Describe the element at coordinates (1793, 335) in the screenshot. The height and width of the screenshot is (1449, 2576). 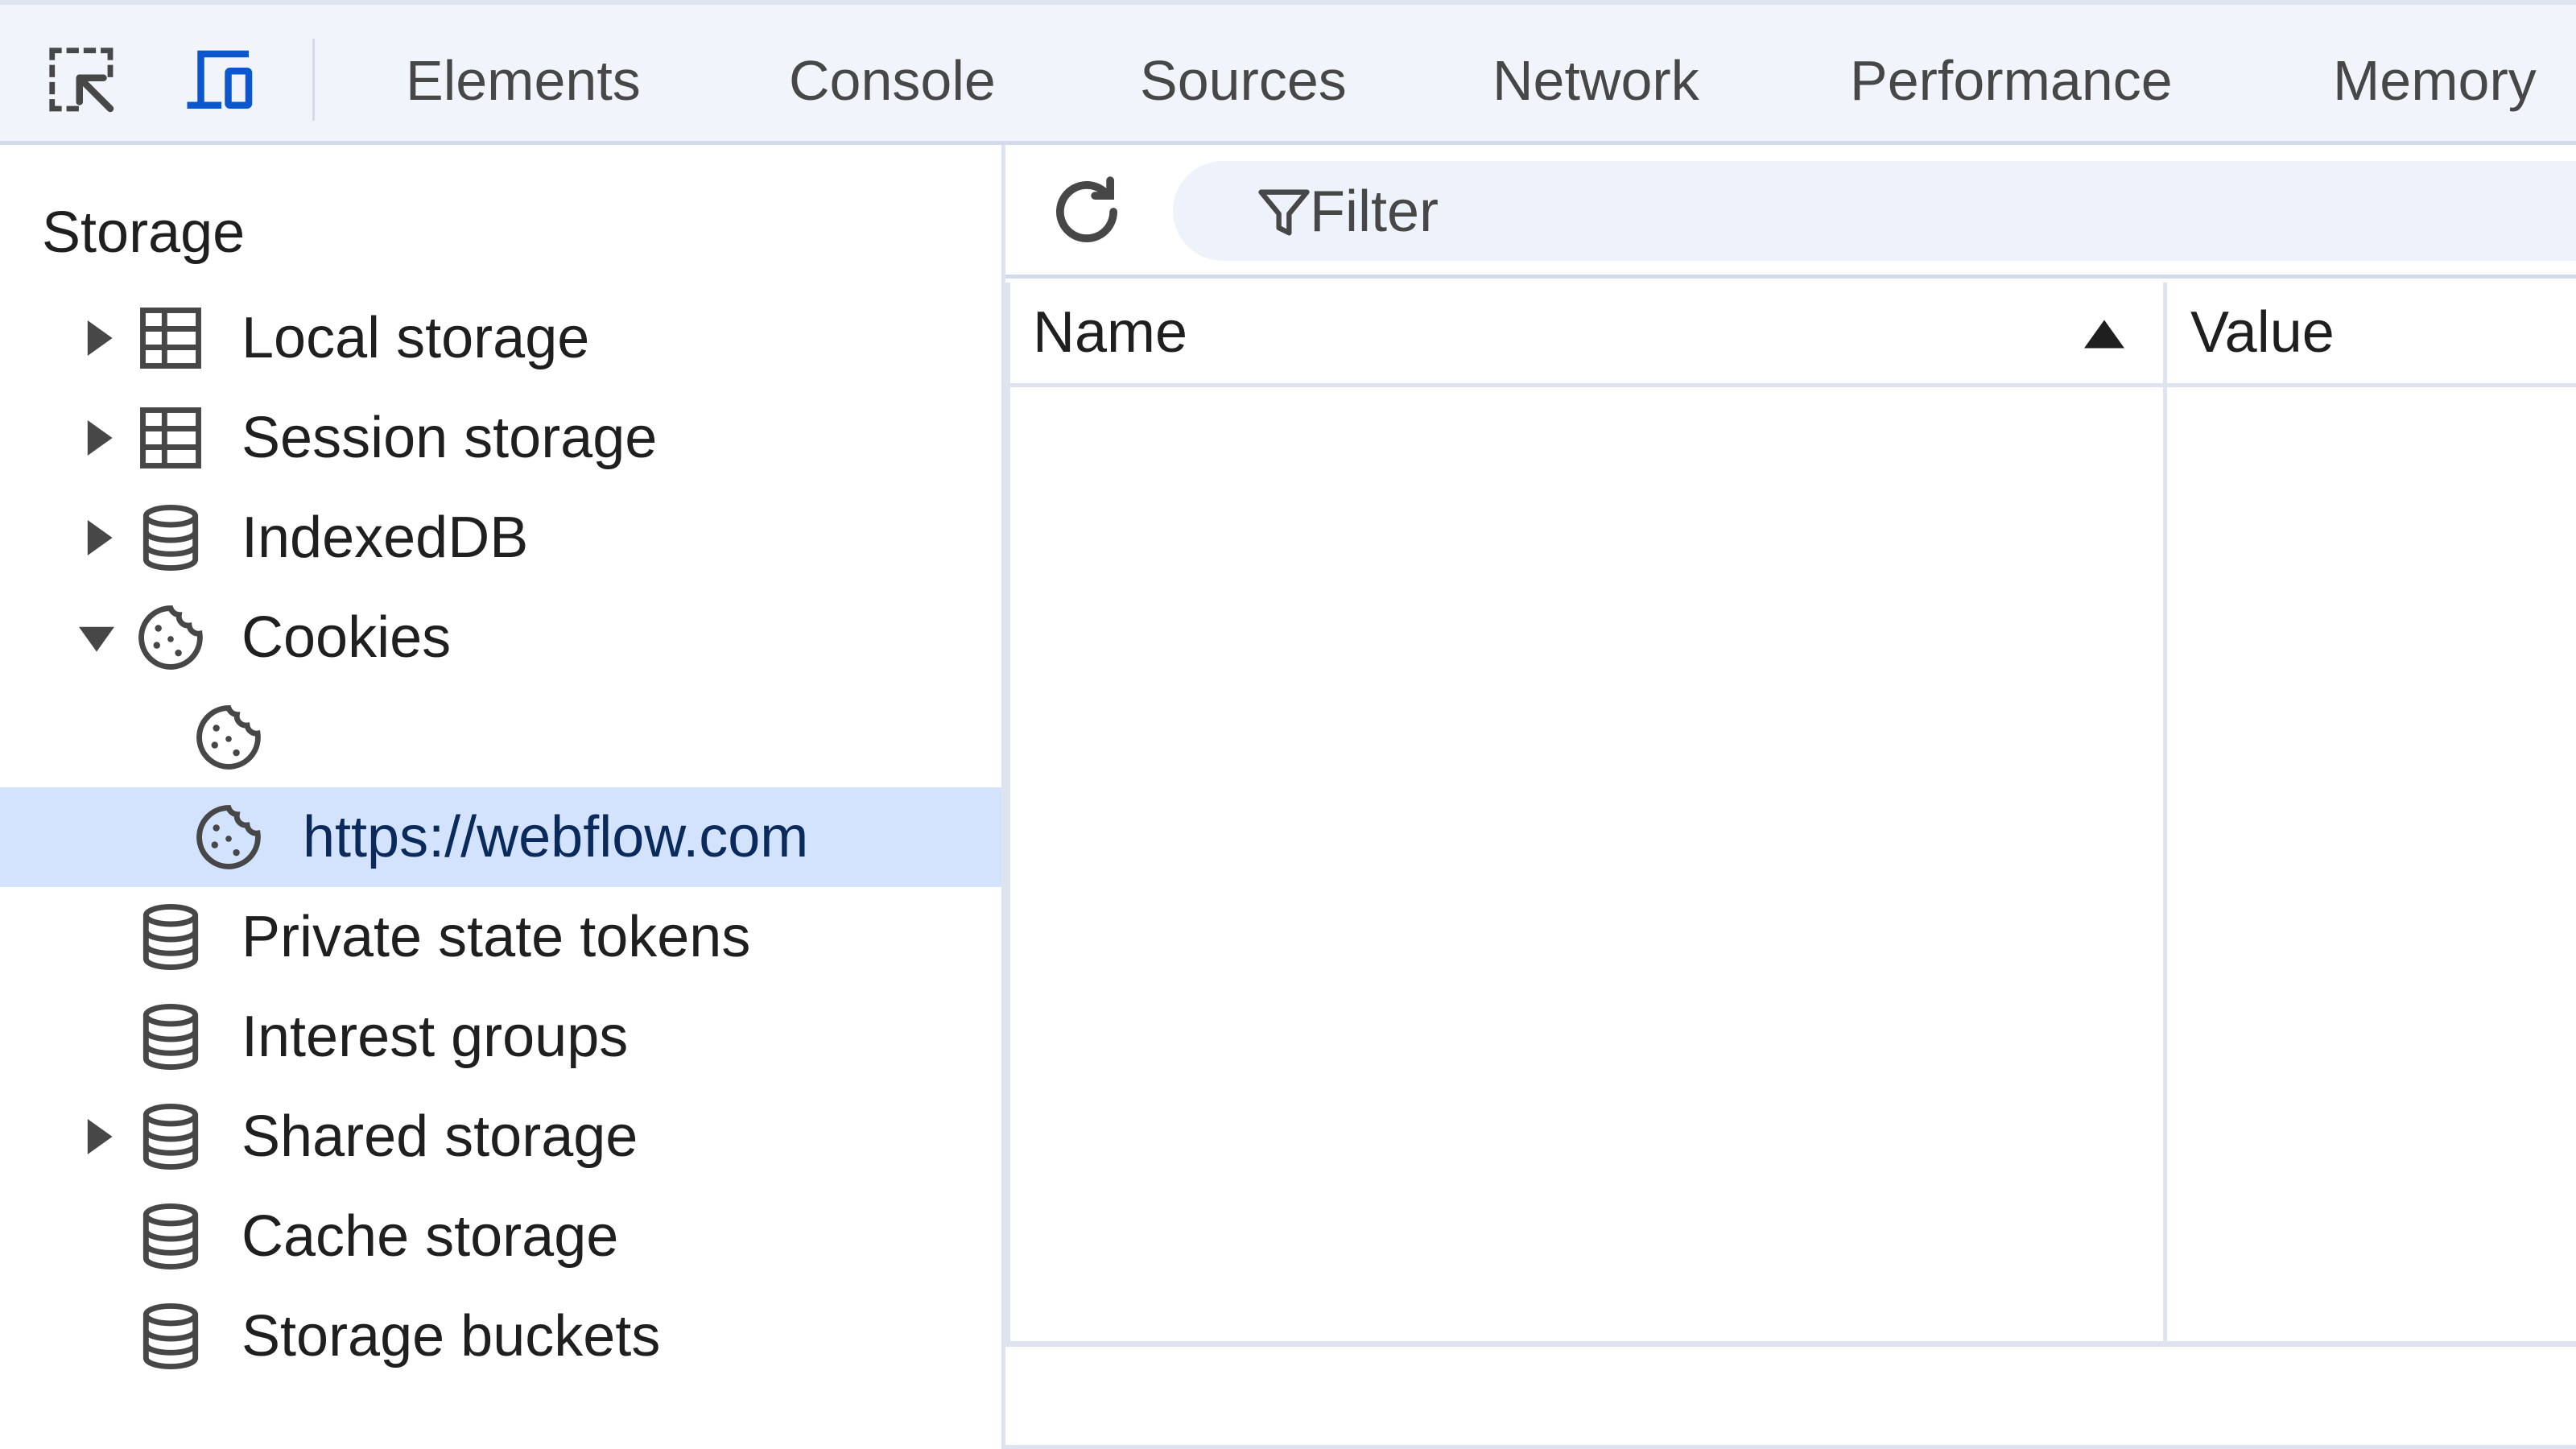
I see `table-header: Name Value` at that location.